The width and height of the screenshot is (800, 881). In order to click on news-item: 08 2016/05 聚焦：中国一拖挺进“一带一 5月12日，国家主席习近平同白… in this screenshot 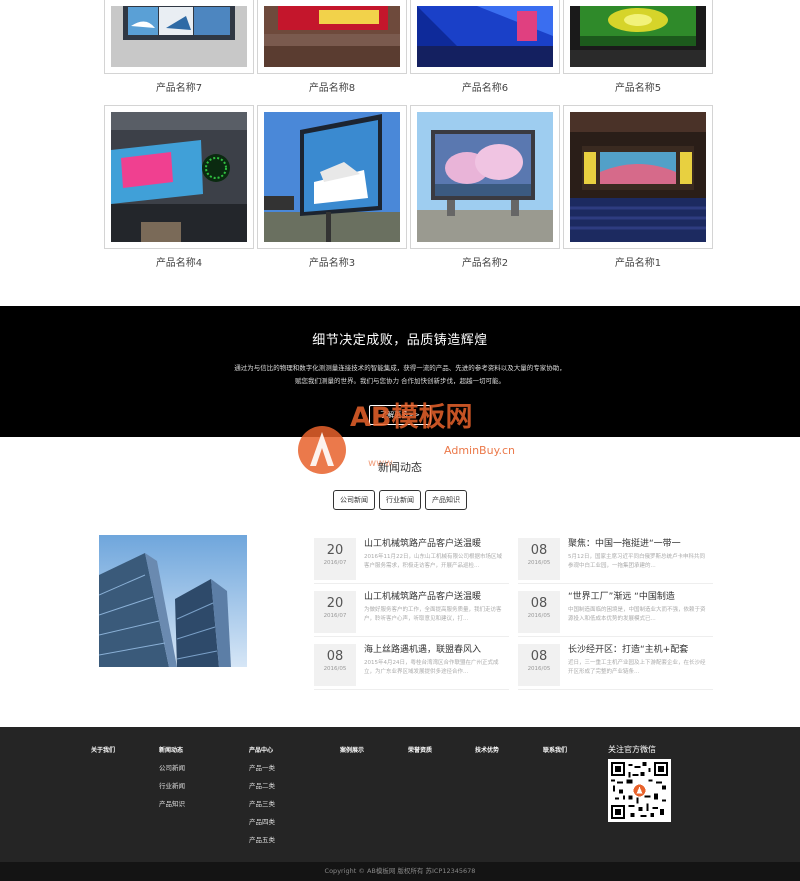, I will do `click(615, 560)`.